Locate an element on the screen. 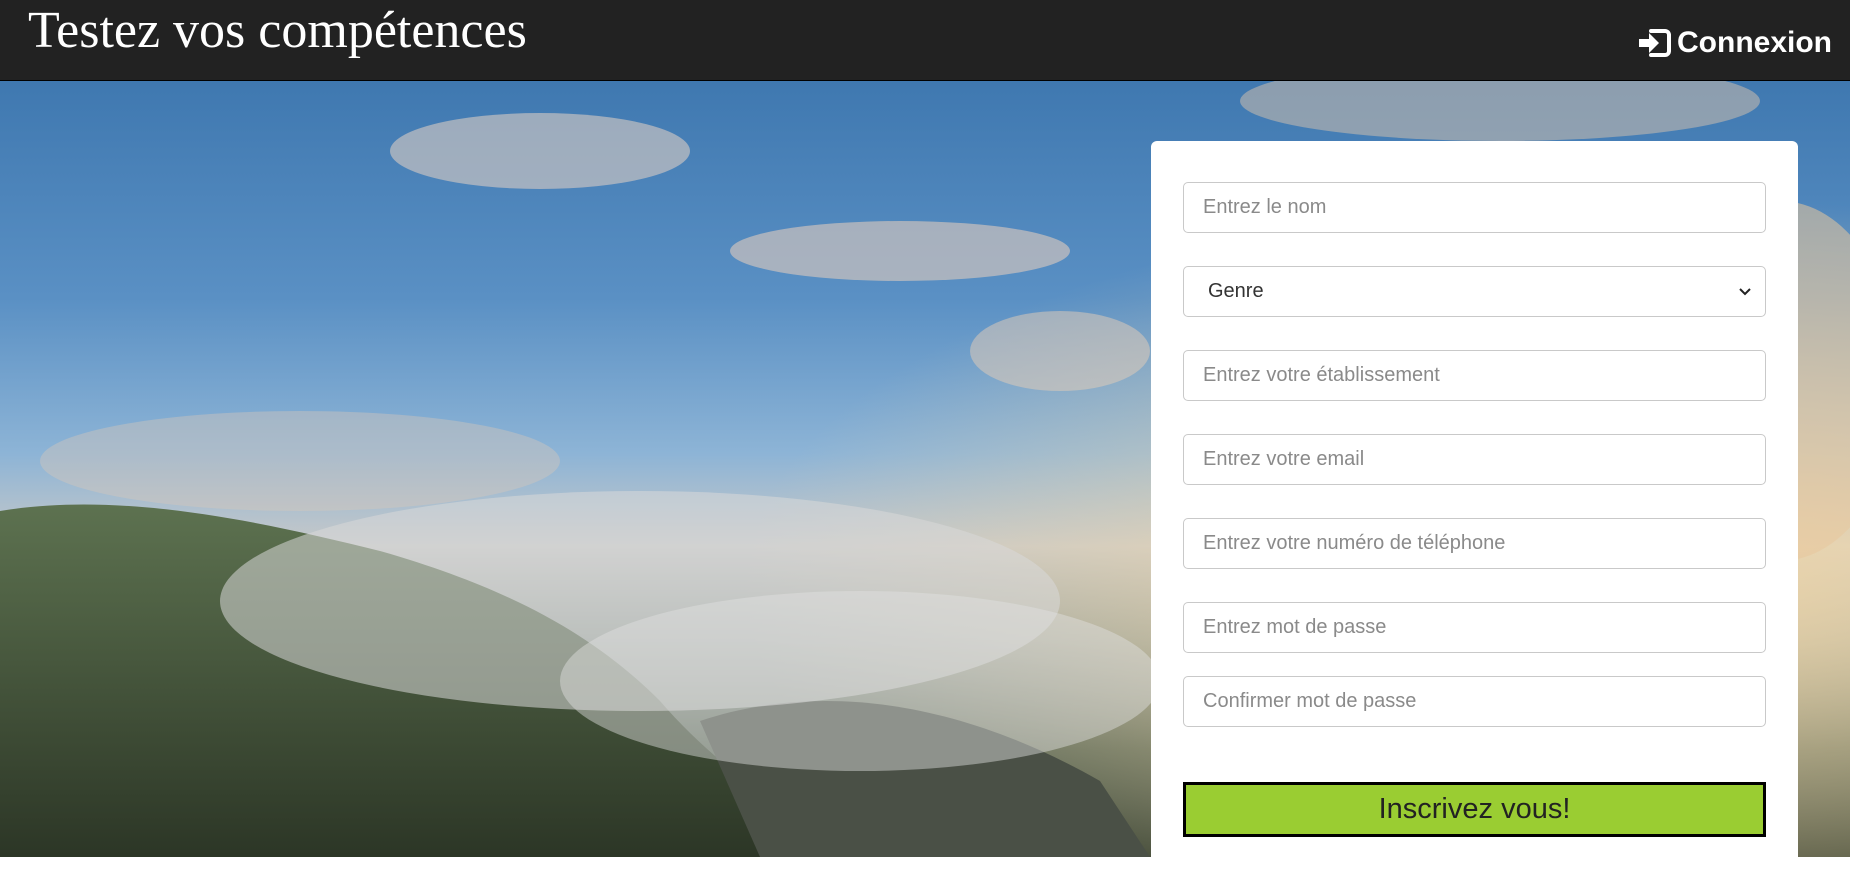 Image resolution: width=1850 pixels, height=881 pixels. navbar: Testez vos compétences Connexion is located at coordinates (925, 40).